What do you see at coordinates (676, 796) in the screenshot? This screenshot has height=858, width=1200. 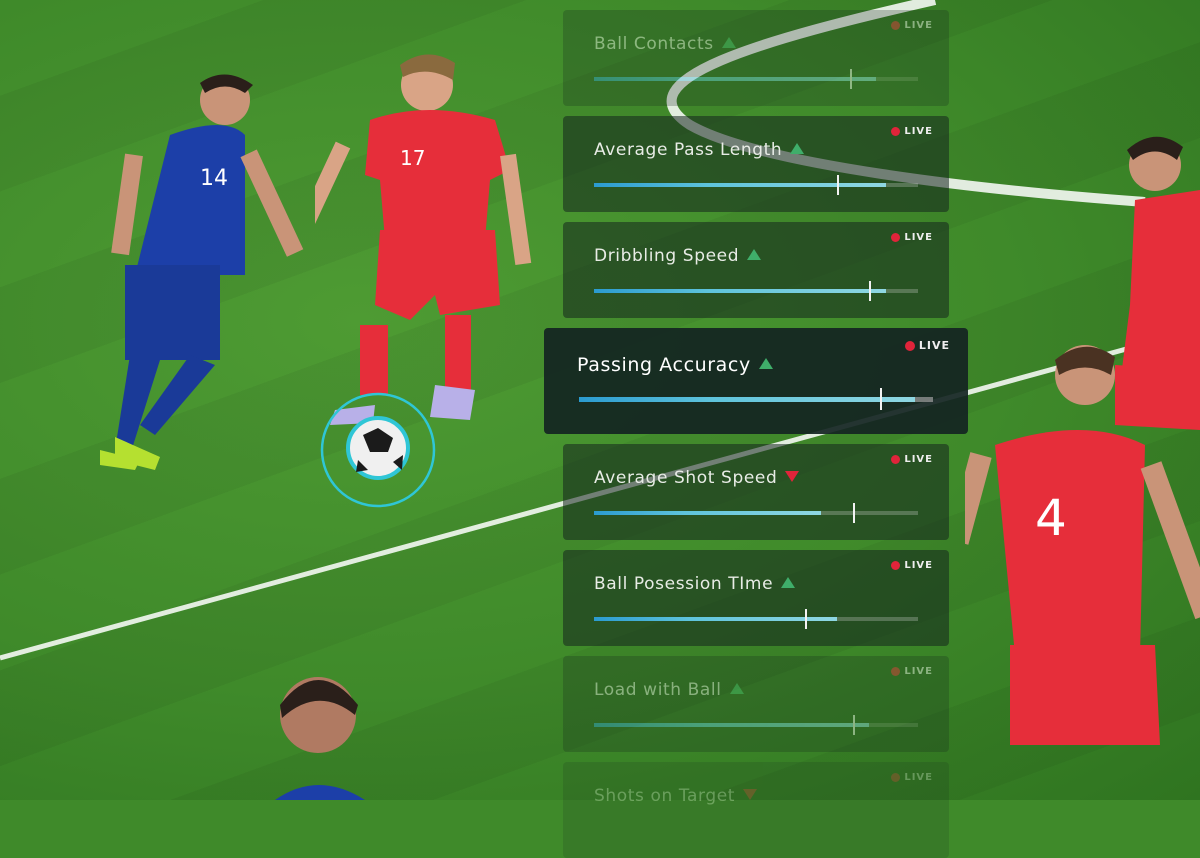 I see `stat-title: Shots on Target` at bounding box center [676, 796].